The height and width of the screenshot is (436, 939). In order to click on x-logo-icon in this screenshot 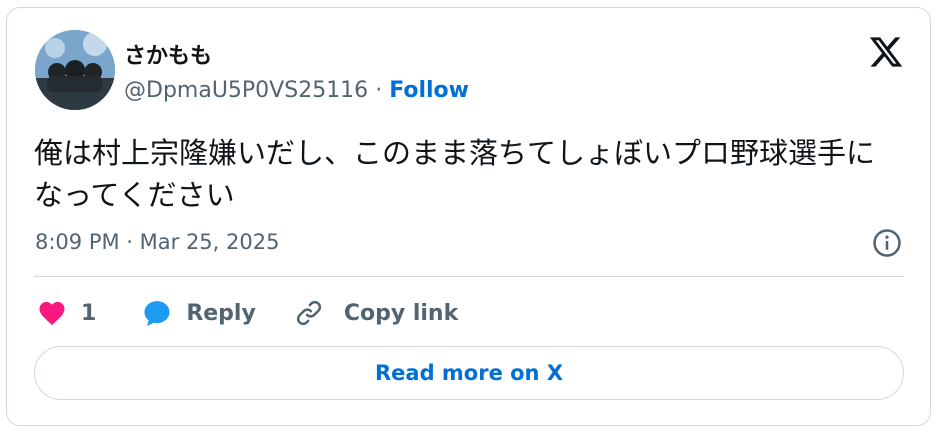, I will do `click(886, 52)`.